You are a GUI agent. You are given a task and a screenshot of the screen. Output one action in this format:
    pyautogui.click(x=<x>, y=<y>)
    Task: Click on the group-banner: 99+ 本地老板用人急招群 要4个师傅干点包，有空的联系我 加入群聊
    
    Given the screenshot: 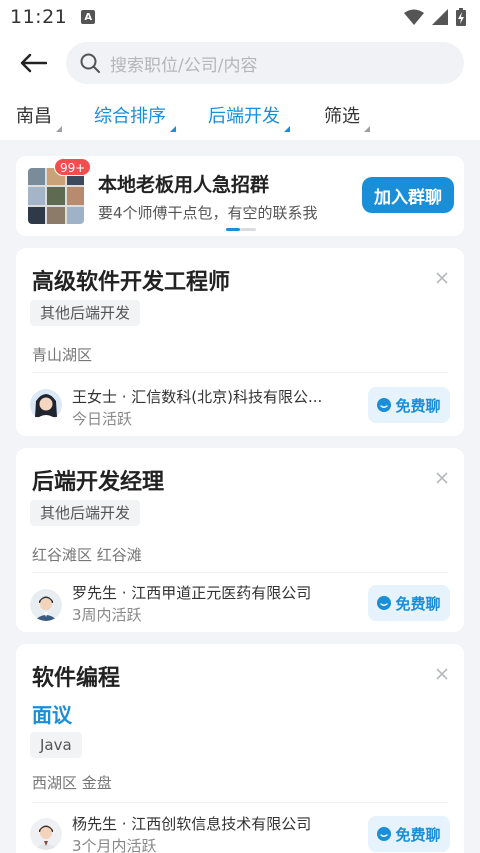 What is the action you would take?
    pyautogui.click(x=240, y=196)
    